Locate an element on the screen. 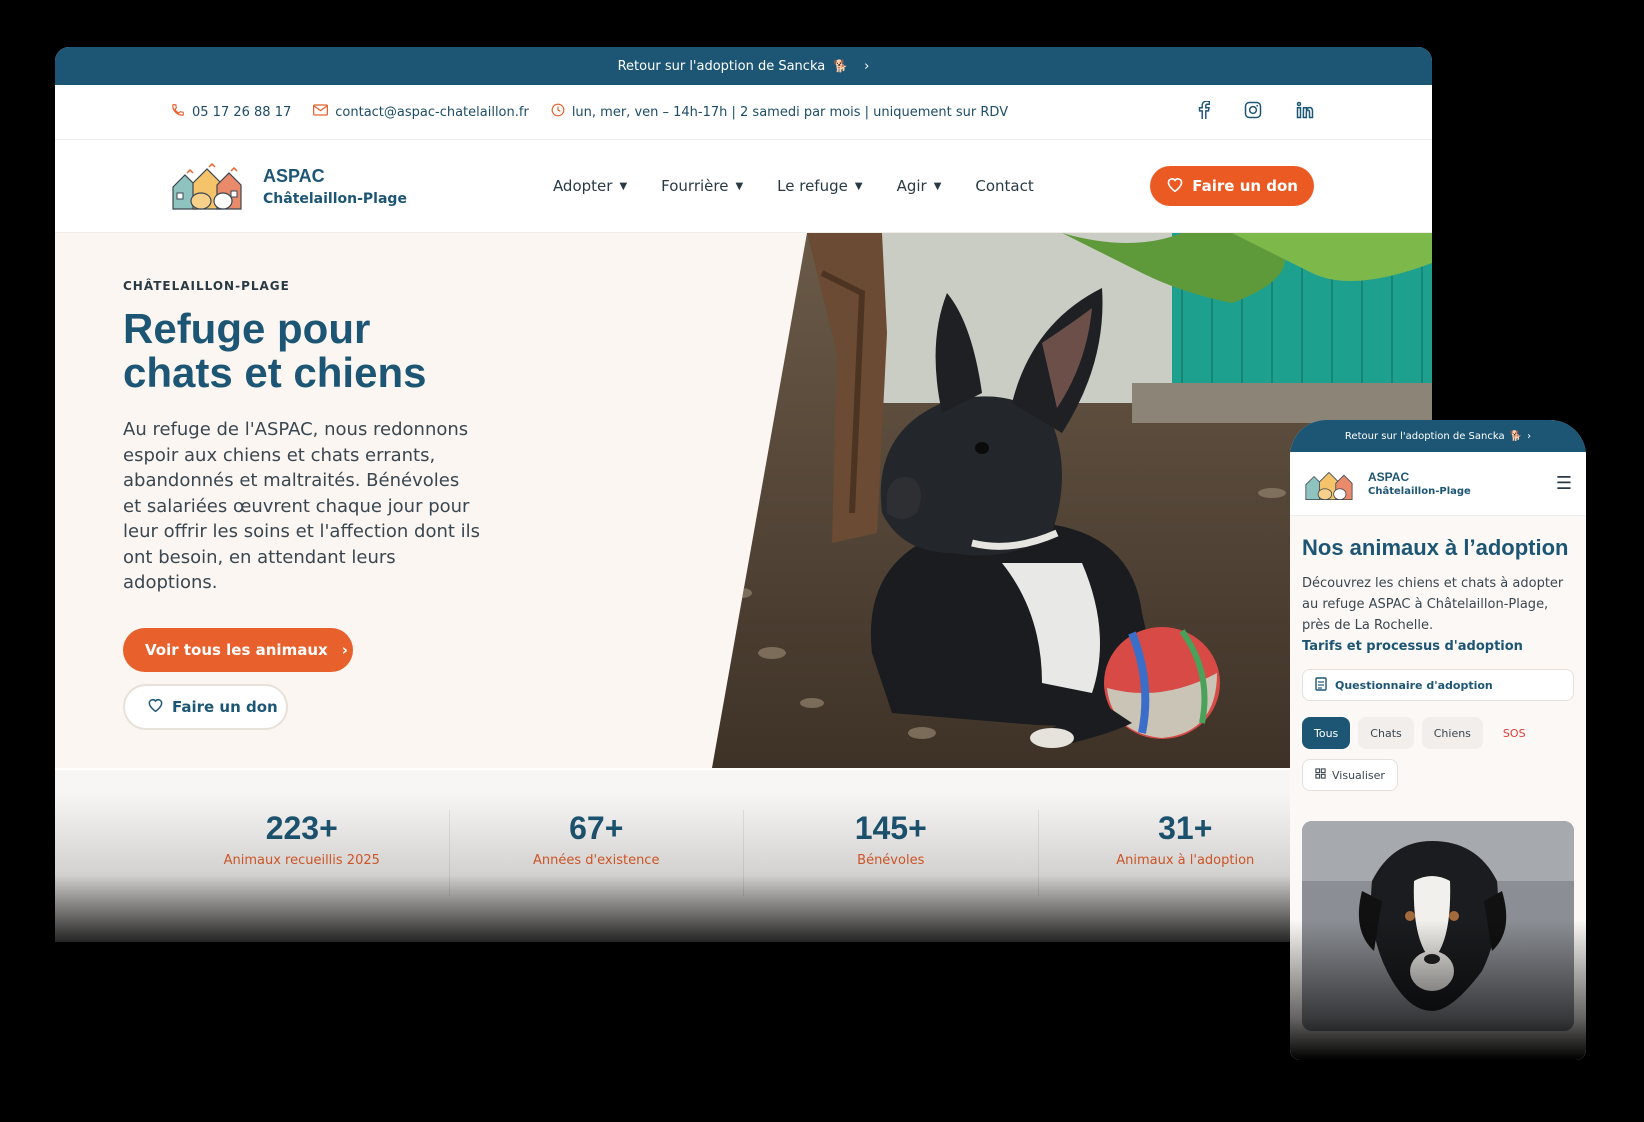 This screenshot has height=1122, width=1644. view-all-animals-button: Voir tous les animaux › is located at coordinates (238, 649).